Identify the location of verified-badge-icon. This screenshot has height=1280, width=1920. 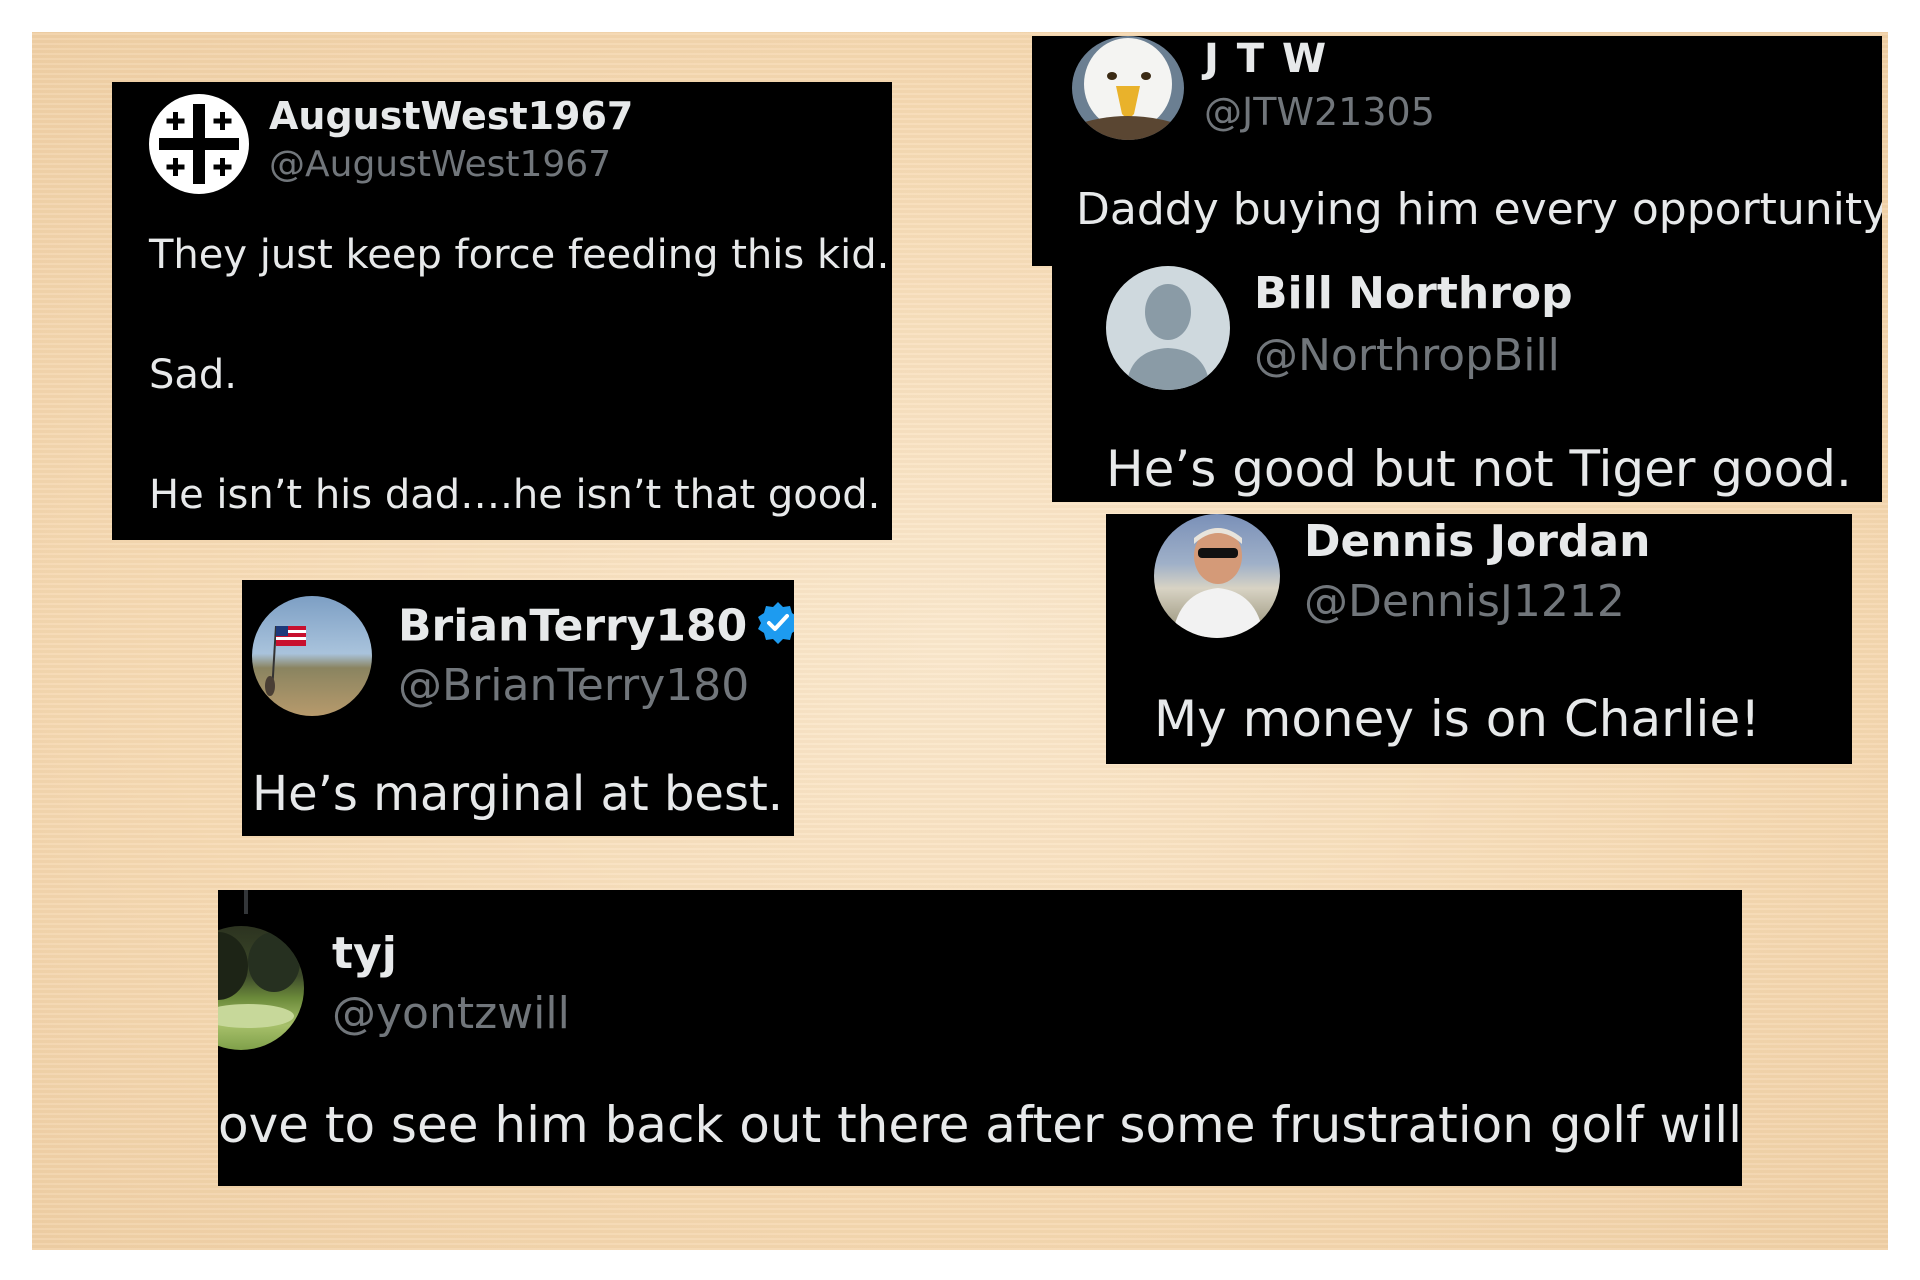
(774, 628).